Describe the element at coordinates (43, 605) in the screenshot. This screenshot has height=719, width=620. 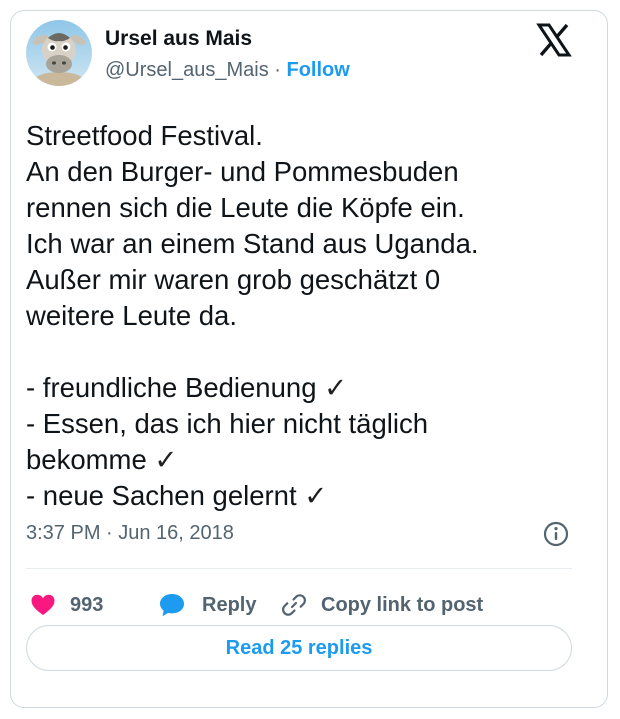
I see `heart-icon` at that location.